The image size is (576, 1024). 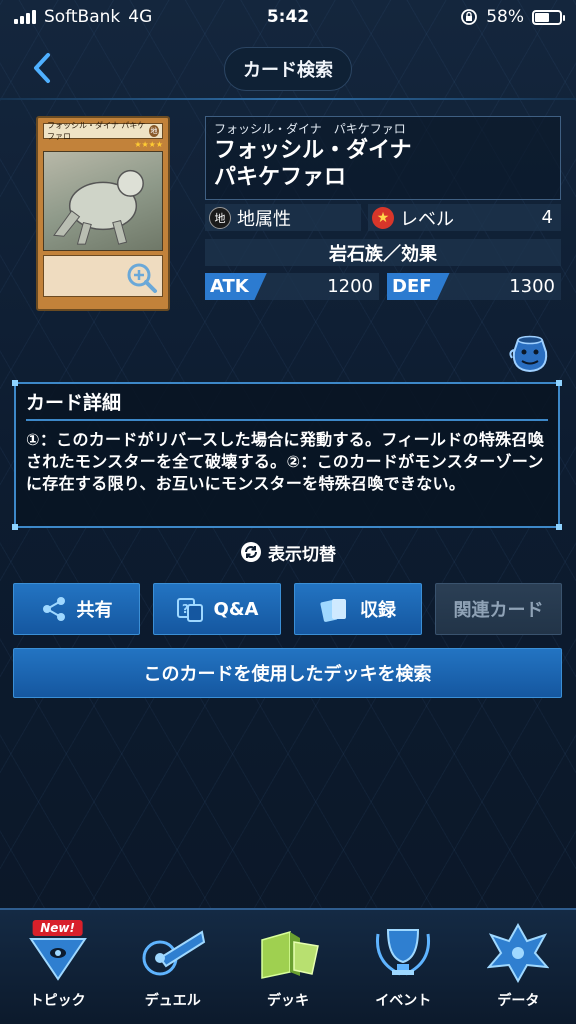 I want to click on page-title: カード検索, so click(x=288, y=69).